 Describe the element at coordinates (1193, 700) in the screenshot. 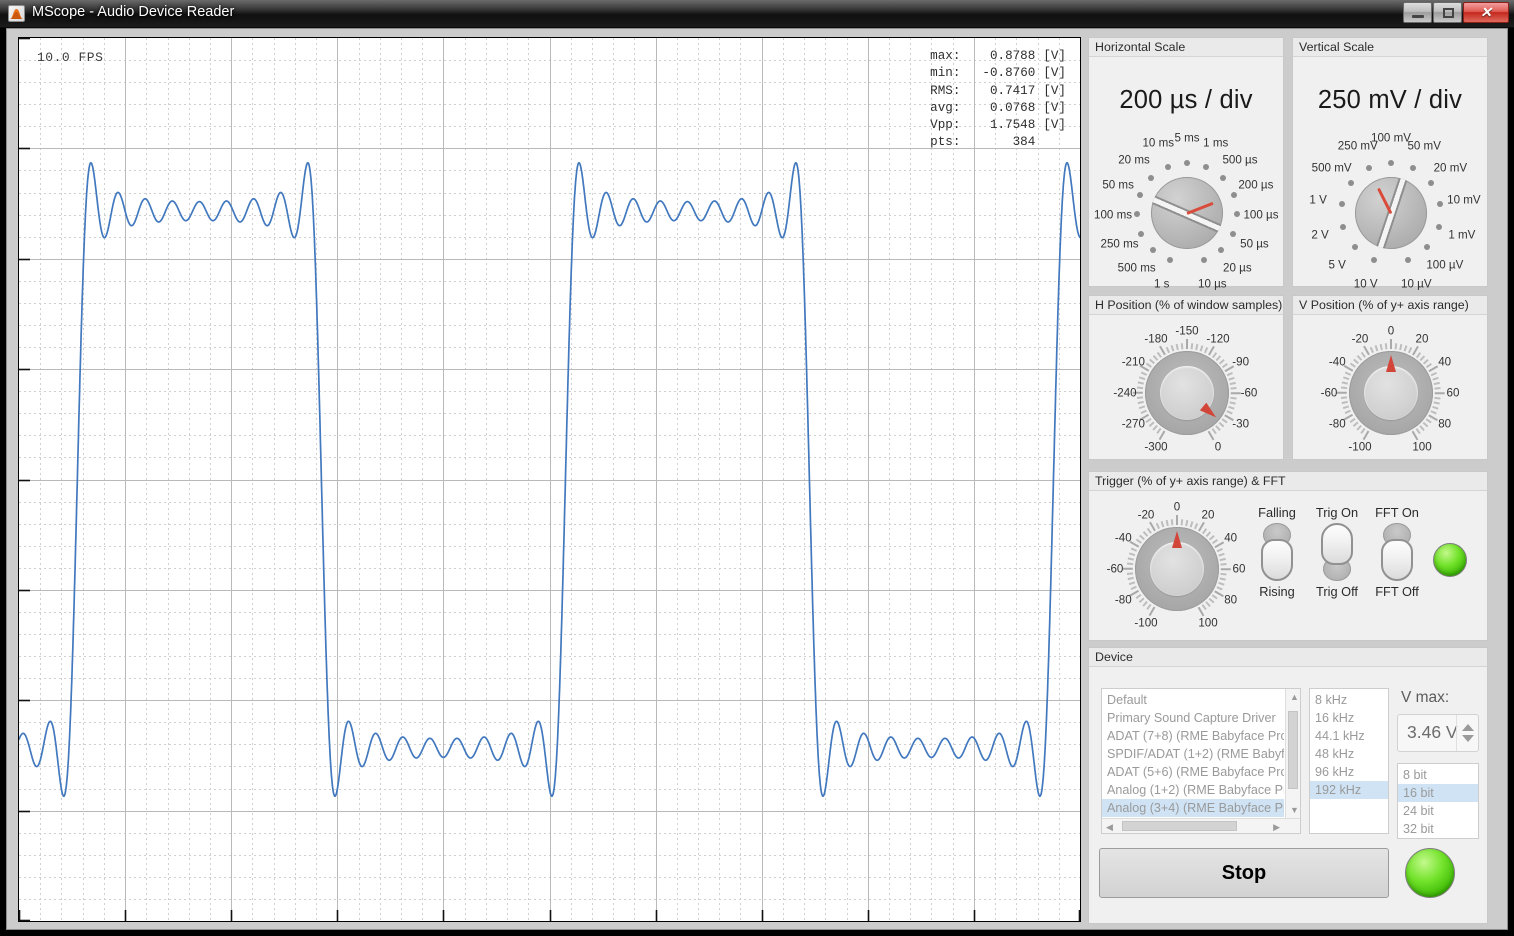

I see `device-list-item: Default` at that location.